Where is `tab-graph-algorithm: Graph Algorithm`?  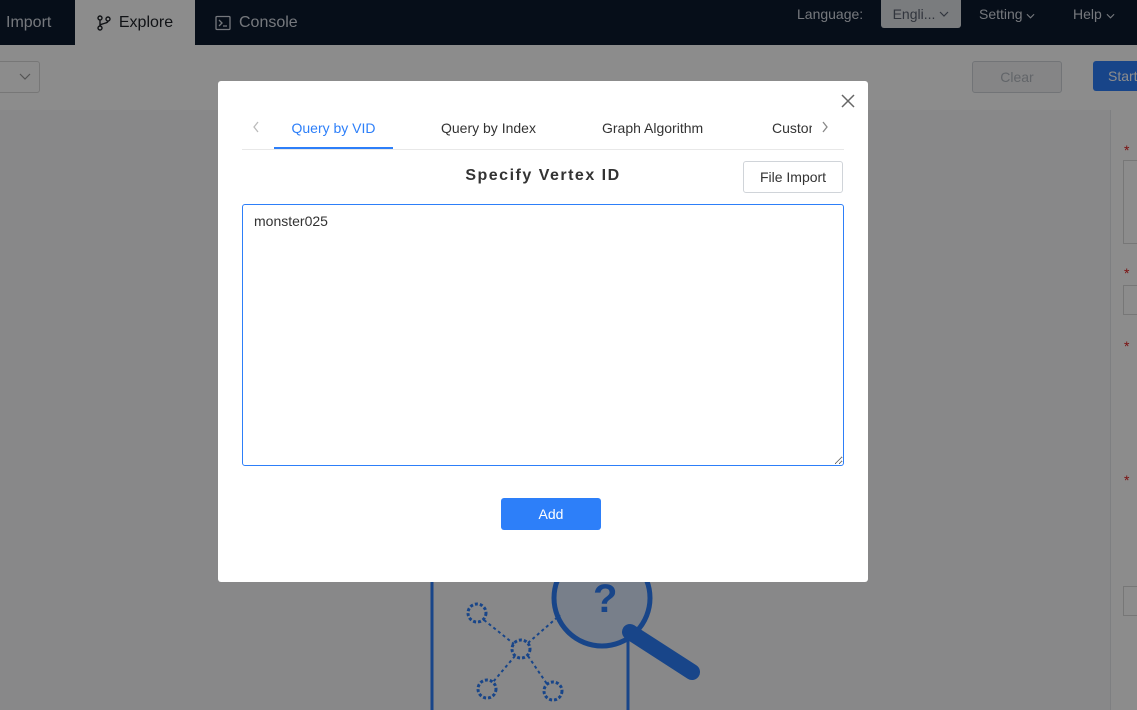
tab-graph-algorithm: Graph Algorithm is located at coordinates (652, 129).